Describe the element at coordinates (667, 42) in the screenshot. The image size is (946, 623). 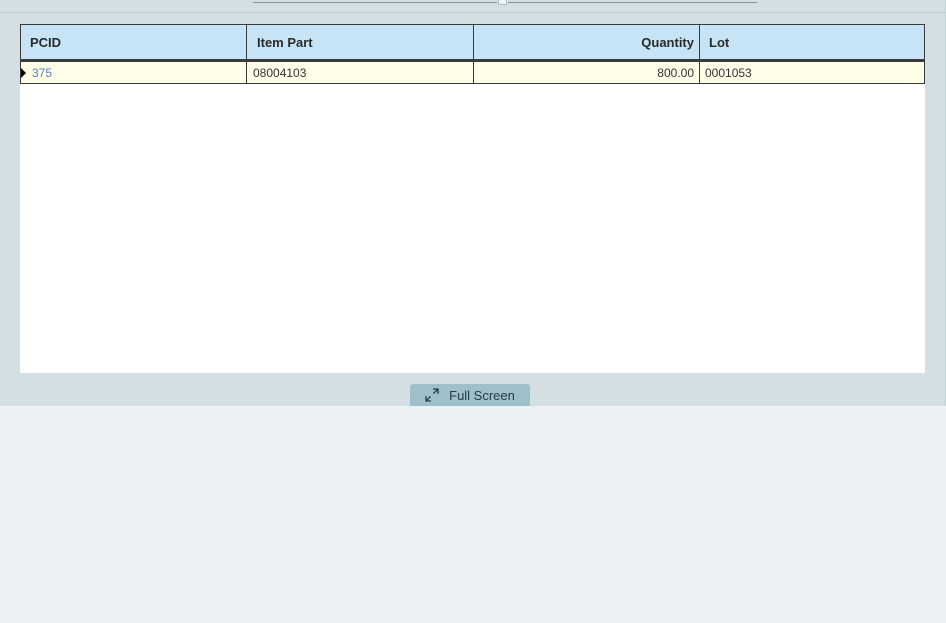
I see `column-header-quantity-label: Quantity` at that location.